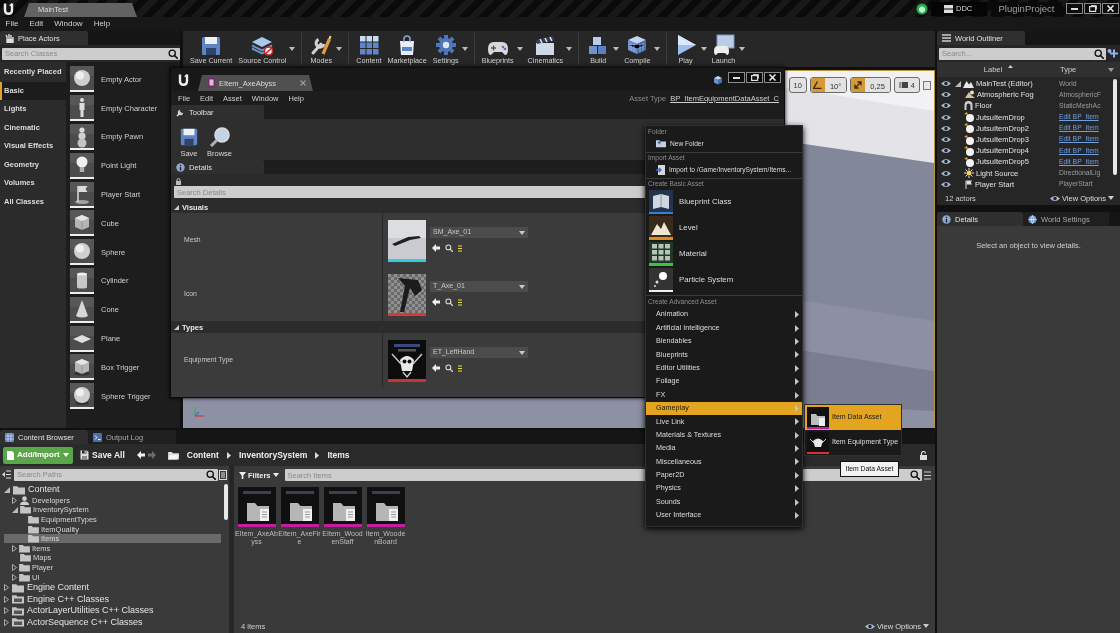  What do you see at coordinates (112, 490) in the screenshot?
I see `folder-item: Content` at bounding box center [112, 490].